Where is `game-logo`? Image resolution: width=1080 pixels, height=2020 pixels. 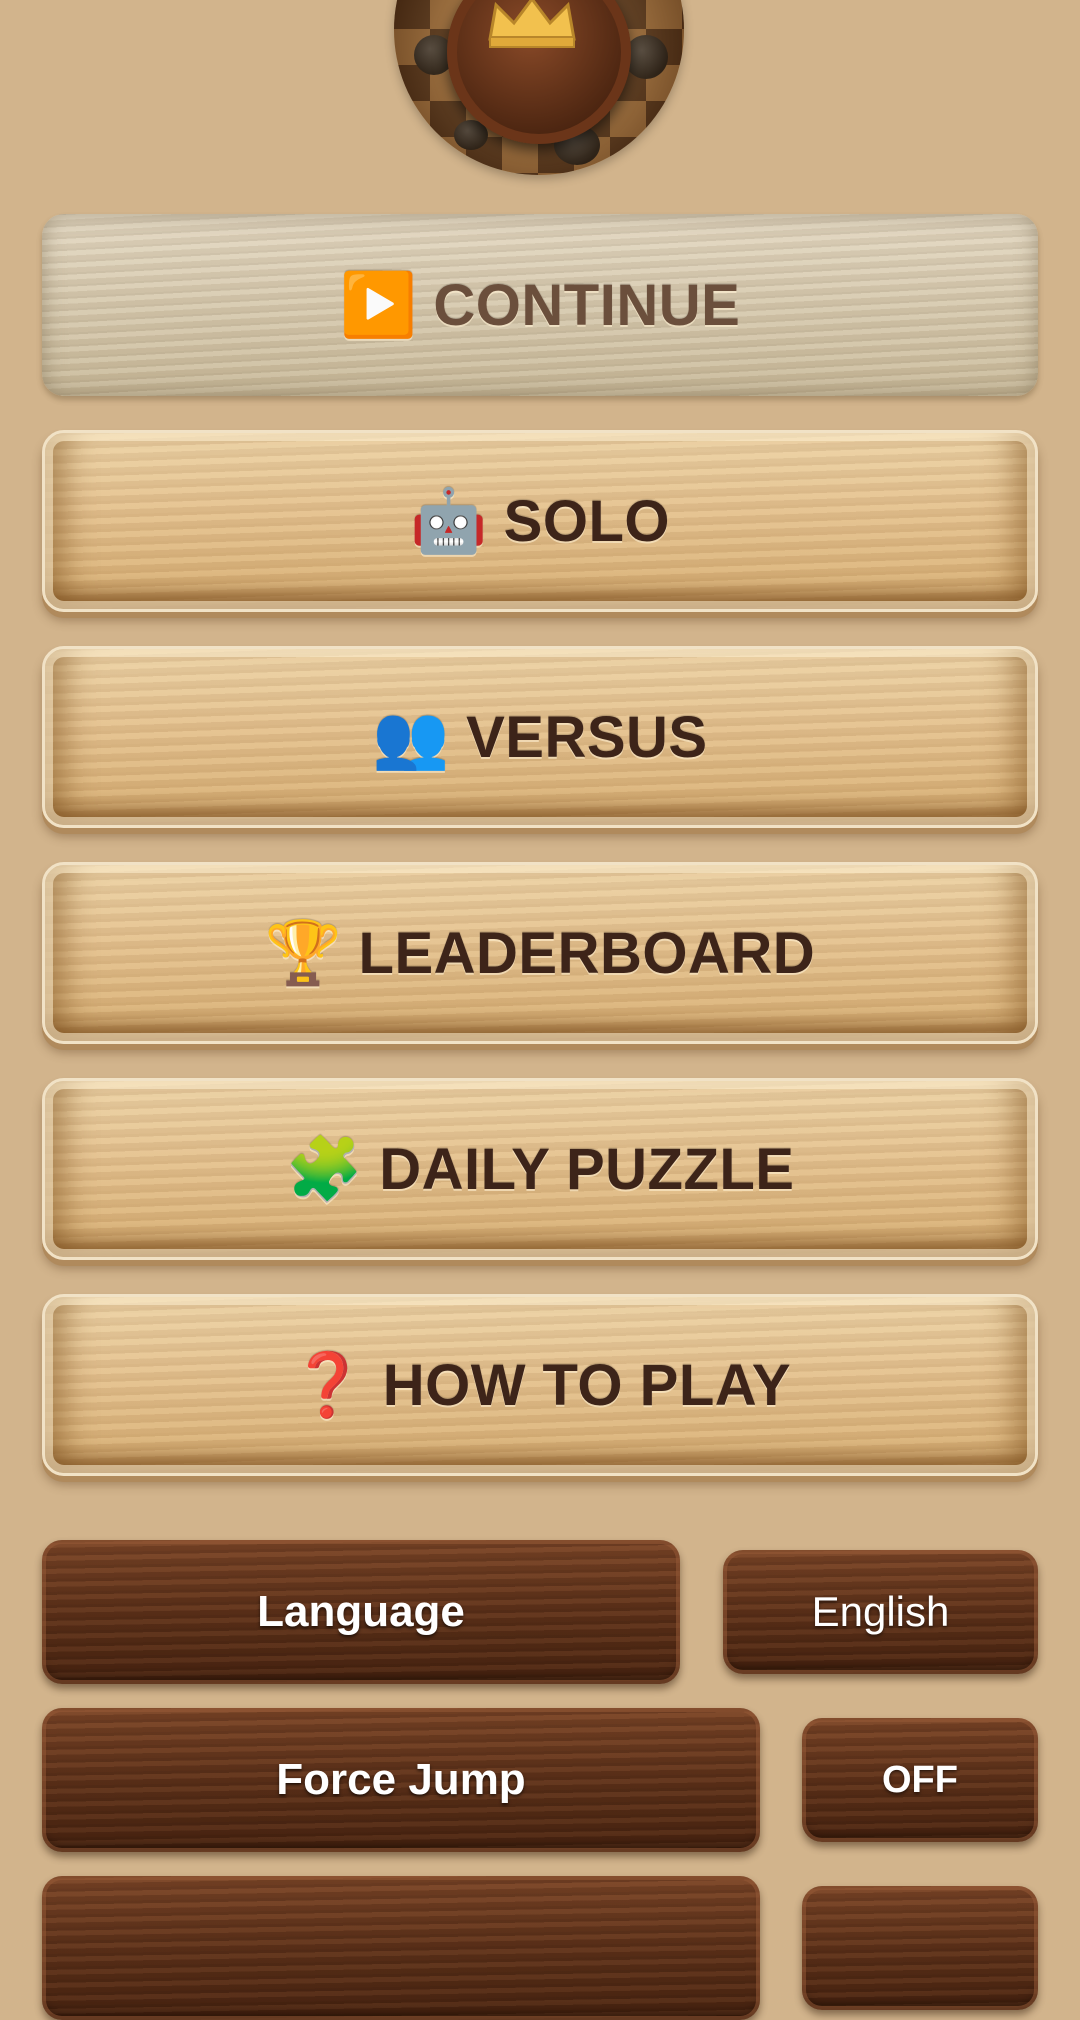
game-logo is located at coordinates (539, 87).